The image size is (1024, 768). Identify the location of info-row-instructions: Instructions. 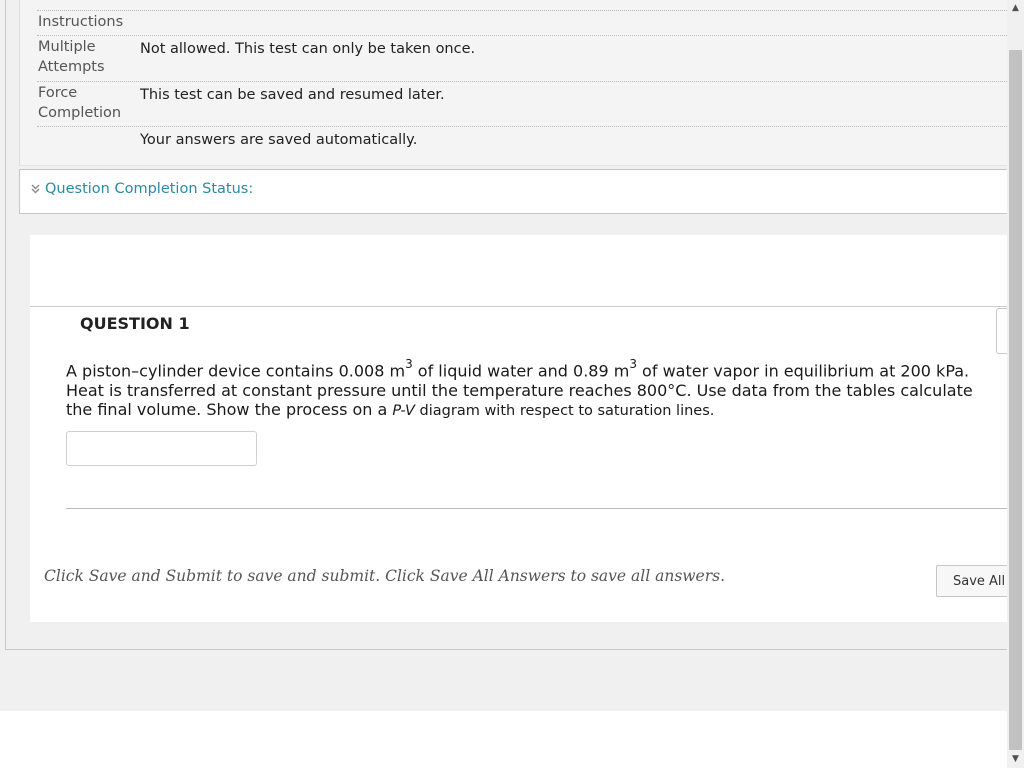
(522, 22).